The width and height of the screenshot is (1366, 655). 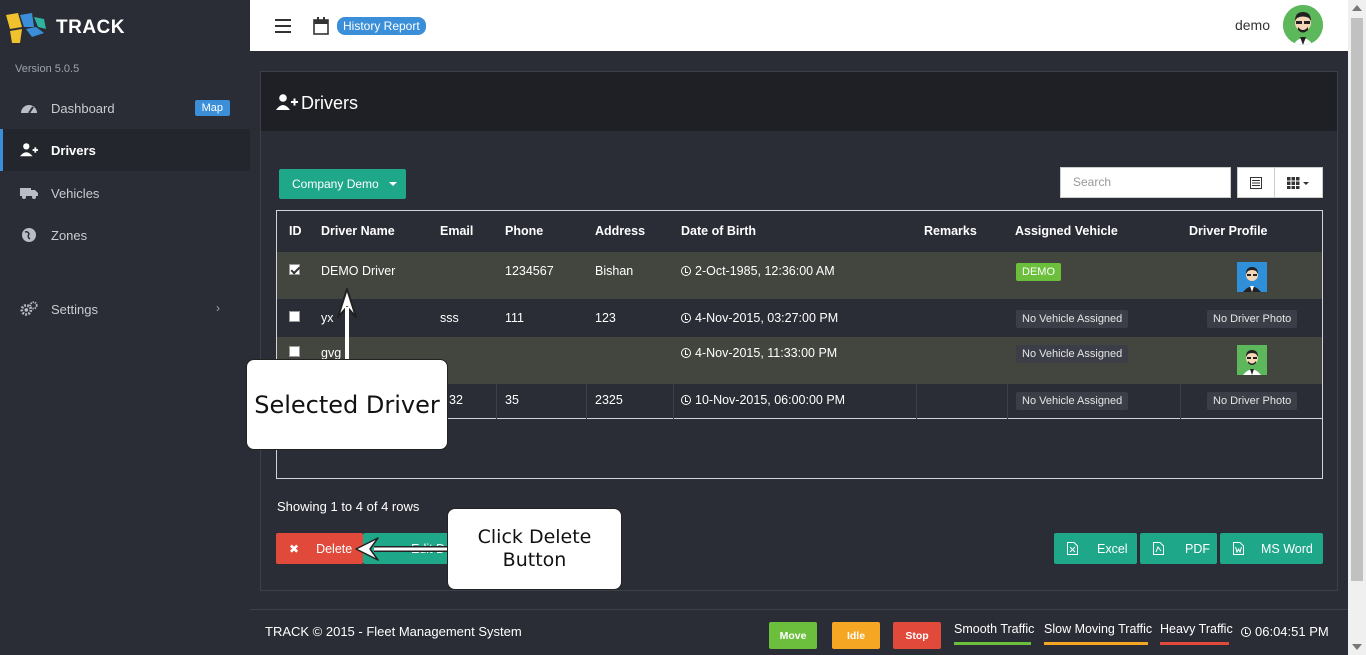 What do you see at coordinates (1194, 643) in the screenshot?
I see `heavy-traffic-line` at bounding box center [1194, 643].